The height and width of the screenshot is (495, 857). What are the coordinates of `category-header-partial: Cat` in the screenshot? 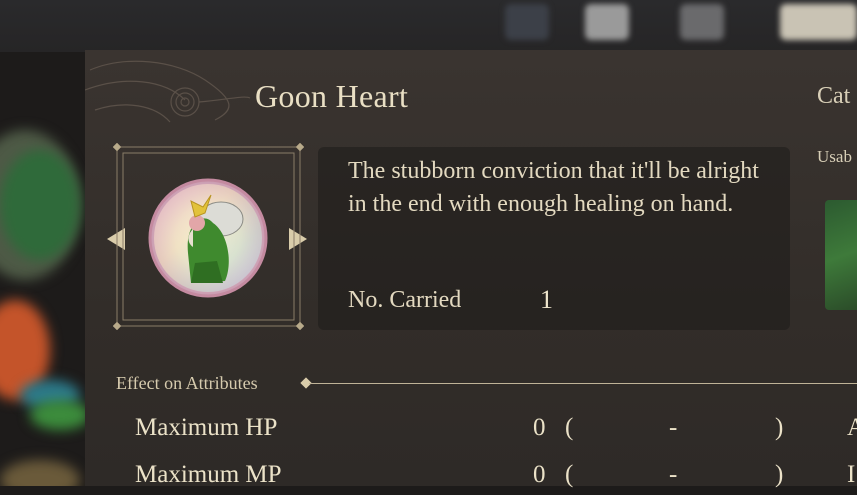 It's located at (834, 96).